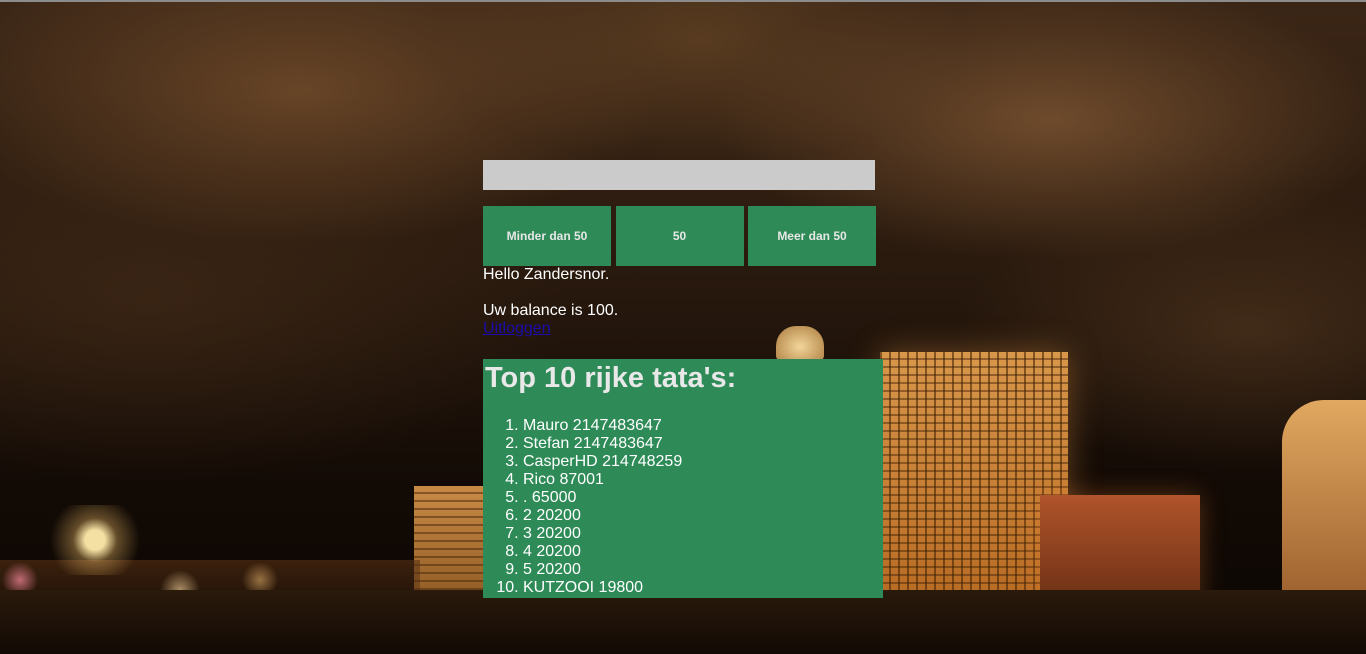 The width and height of the screenshot is (1366, 654). What do you see at coordinates (683, 329) in the screenshot?
I see `logout-link: Uitloggen` at bounding box center [683, 329].